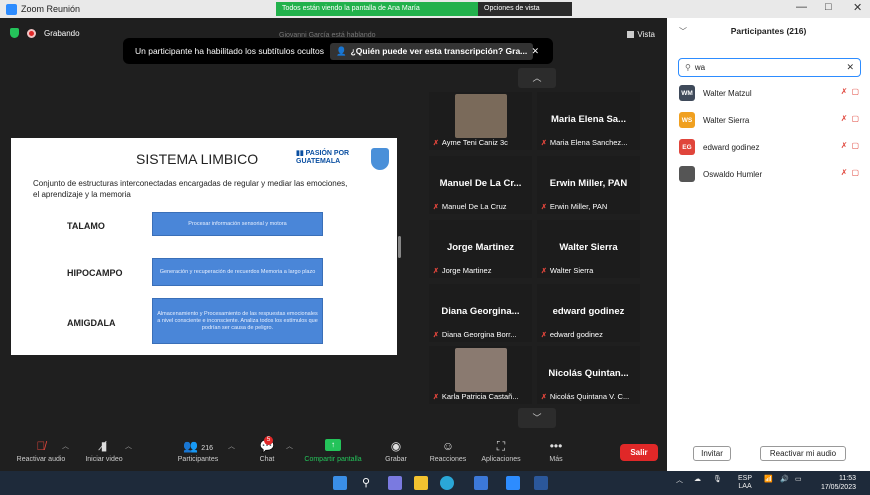 The width and height of the screenshot is (870, 495). Describe the element at coordinates (631, 34) in the screenshot. I see `grid-icon` at that location.